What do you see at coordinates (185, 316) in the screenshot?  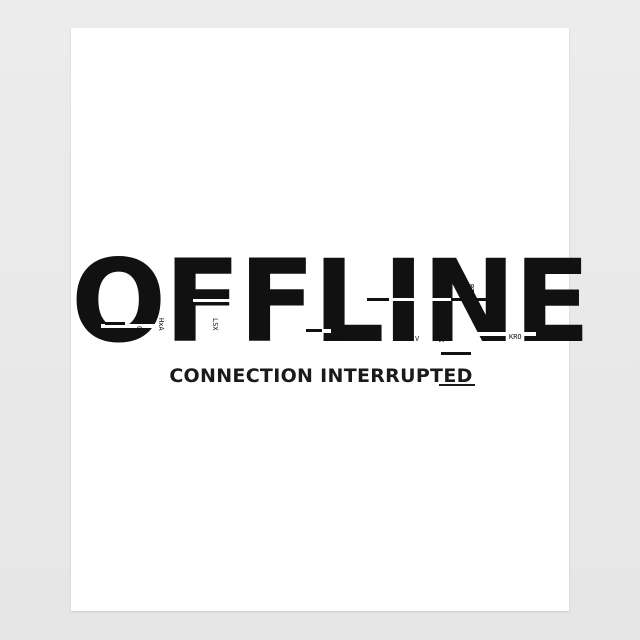 I see `glitch-fragment: bHE` at bounding box center [185, 316].